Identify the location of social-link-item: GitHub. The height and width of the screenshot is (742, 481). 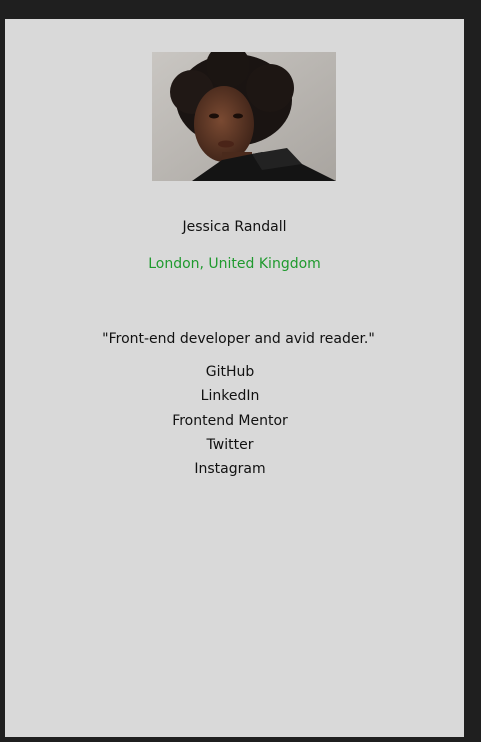
(230, 372).